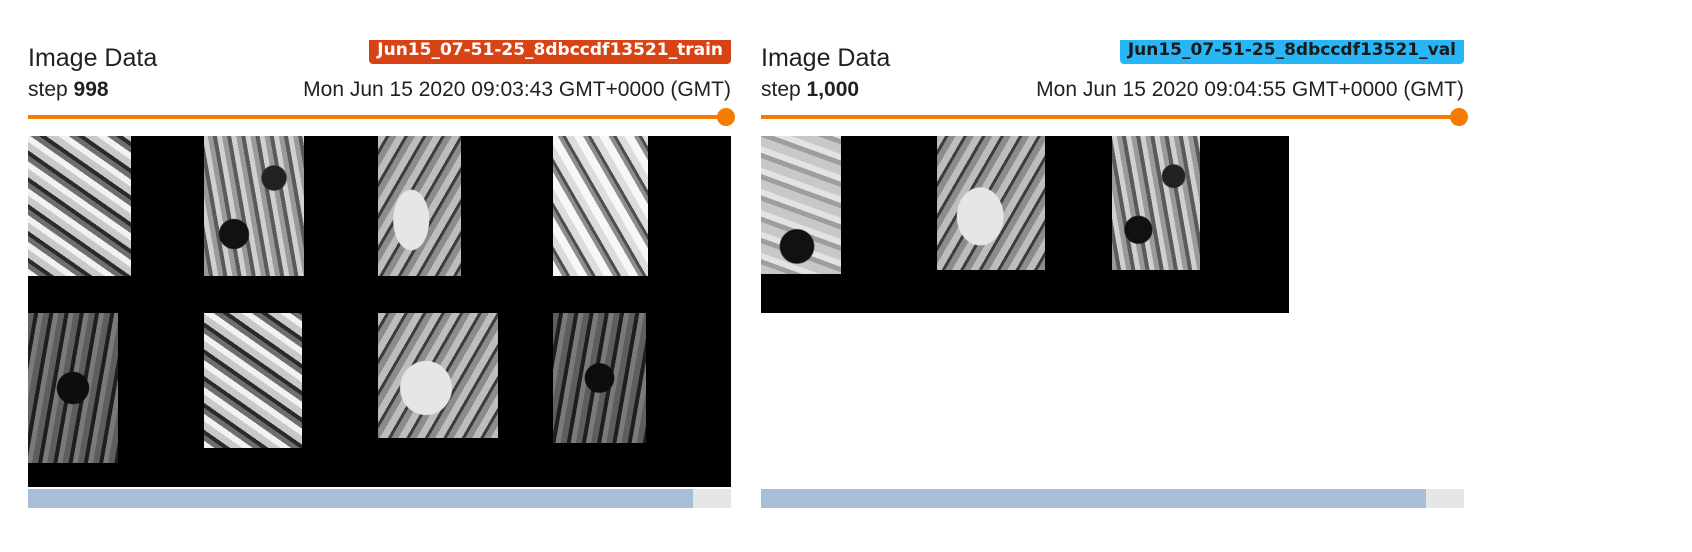  Describe the element at coordinates (550, 52) in the screenshot. I see `run-name-badge: Jun15_07-51-25_8dbccdf13521_train` at that location.